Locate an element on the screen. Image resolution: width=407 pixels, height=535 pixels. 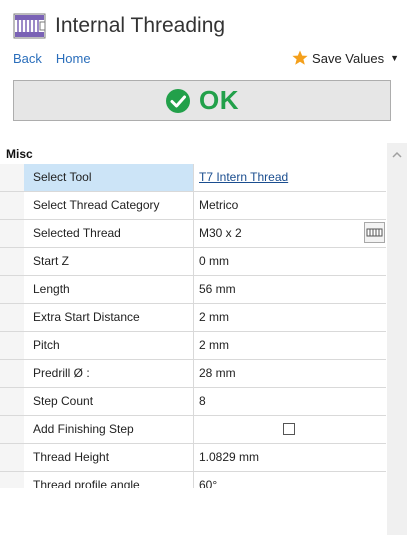
finishing-step-checkbox is located at coordinates (289, 429).